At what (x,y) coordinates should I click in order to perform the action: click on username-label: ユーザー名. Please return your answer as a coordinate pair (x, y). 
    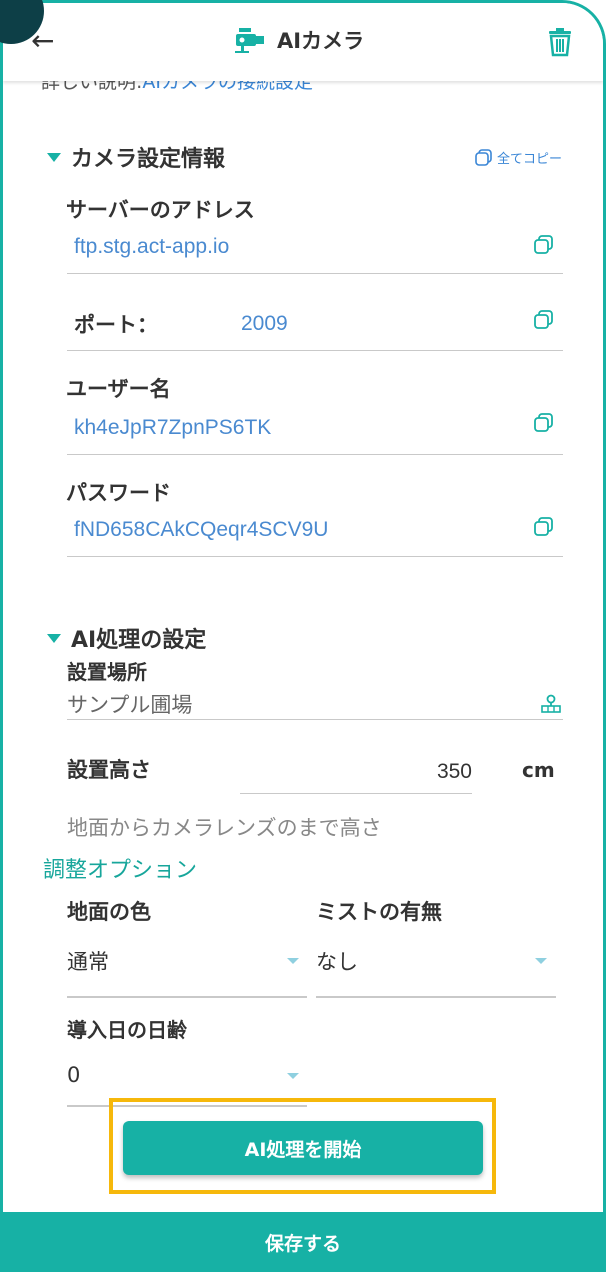
    Looking at the image, I should click on (118, 389).